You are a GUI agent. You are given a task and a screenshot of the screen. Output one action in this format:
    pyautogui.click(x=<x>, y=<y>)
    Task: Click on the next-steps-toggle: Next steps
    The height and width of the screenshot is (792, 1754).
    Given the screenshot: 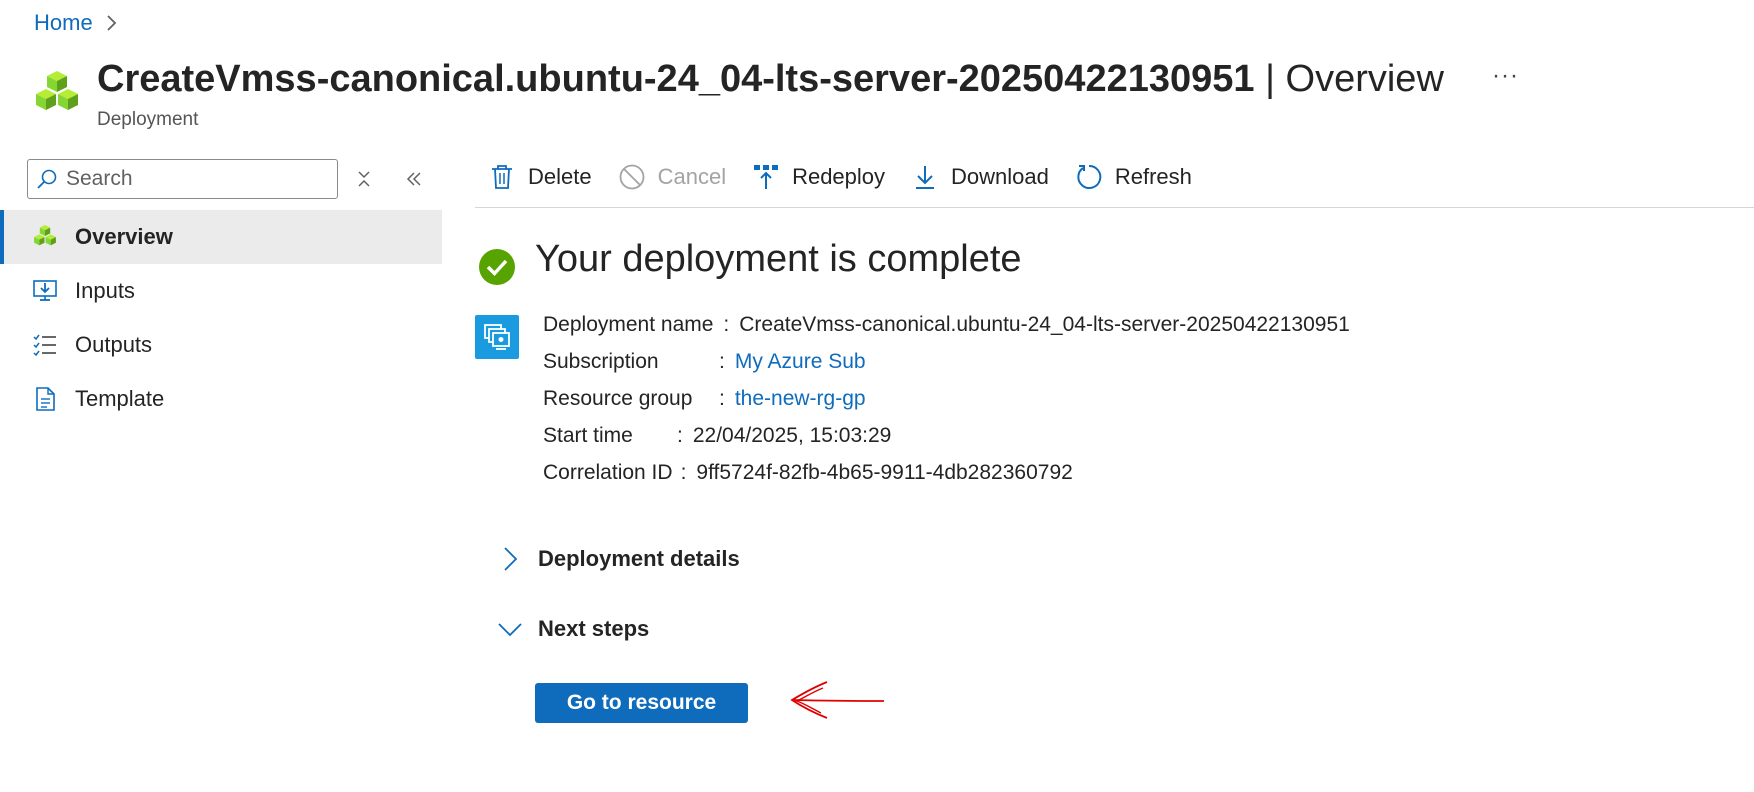 What is the action you would take?
    pyautogui.click(x=572, y=629)
    